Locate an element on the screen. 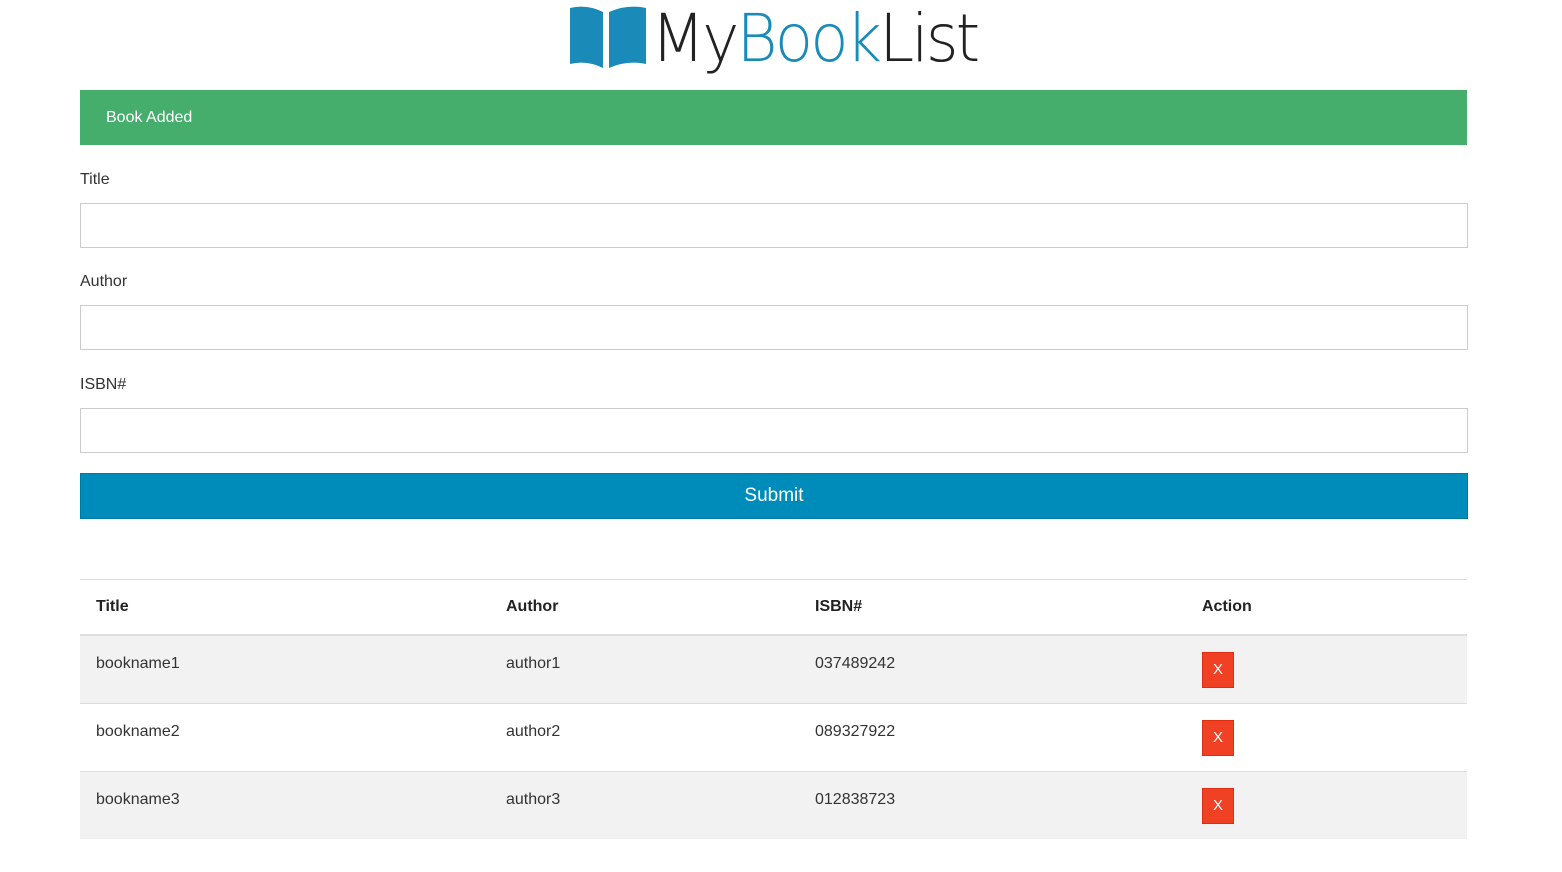 The height and width of the screenshot is (872, 1562). brand-wordmark: MyBookList is located at coordinates (815, 38).